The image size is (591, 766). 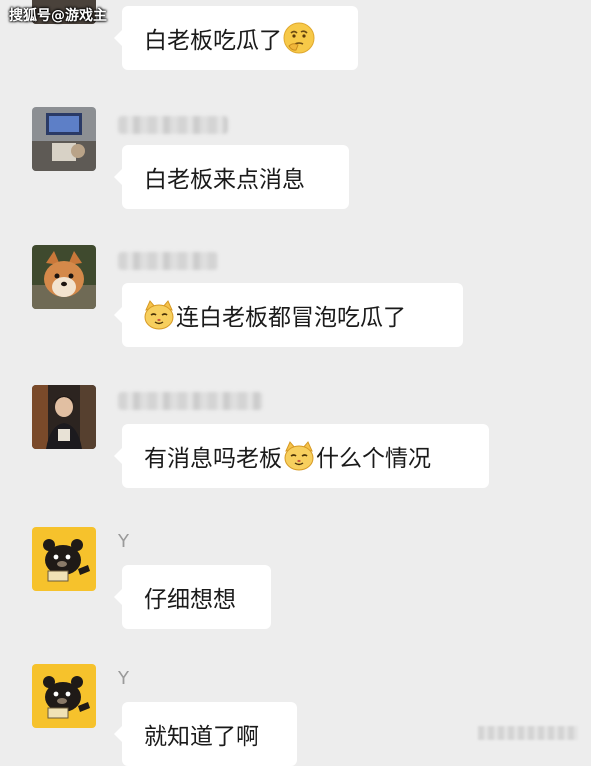 I want to click on message-text: 有消息吗老板, so click(x=213, y=459).